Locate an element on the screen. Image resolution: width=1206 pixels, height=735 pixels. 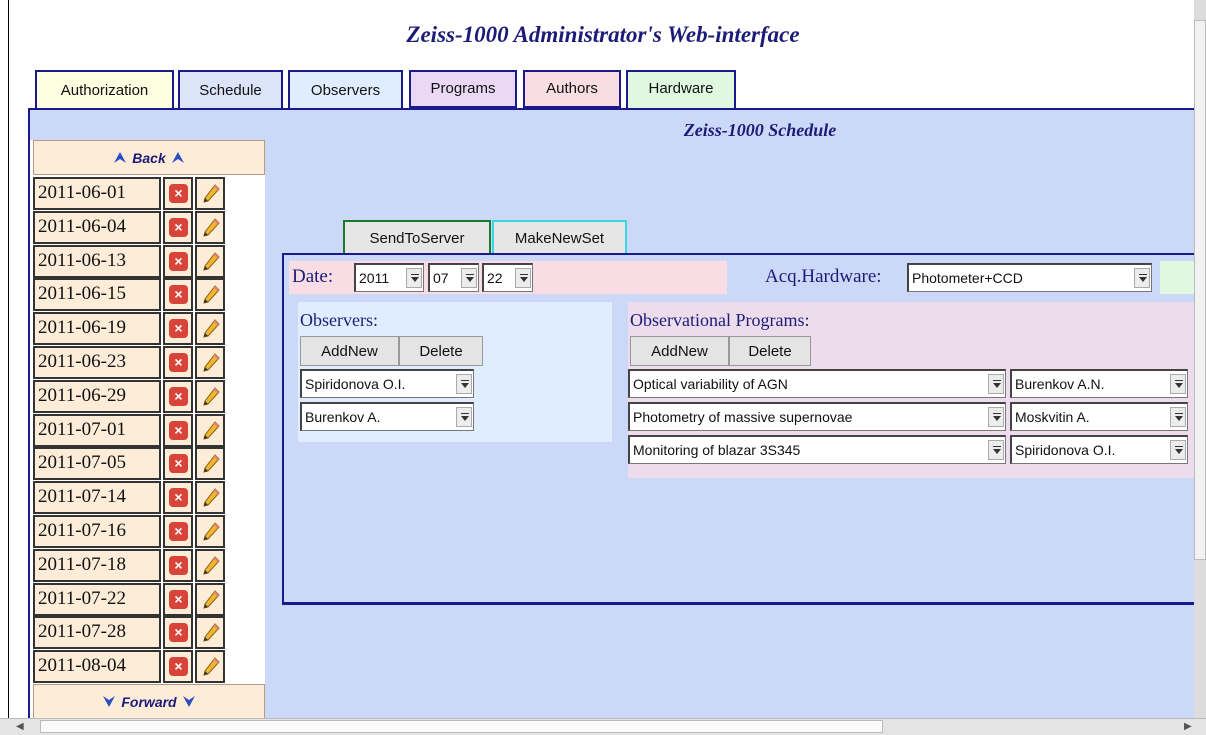
tab-label: Authors is located at coordinates (572, 88).